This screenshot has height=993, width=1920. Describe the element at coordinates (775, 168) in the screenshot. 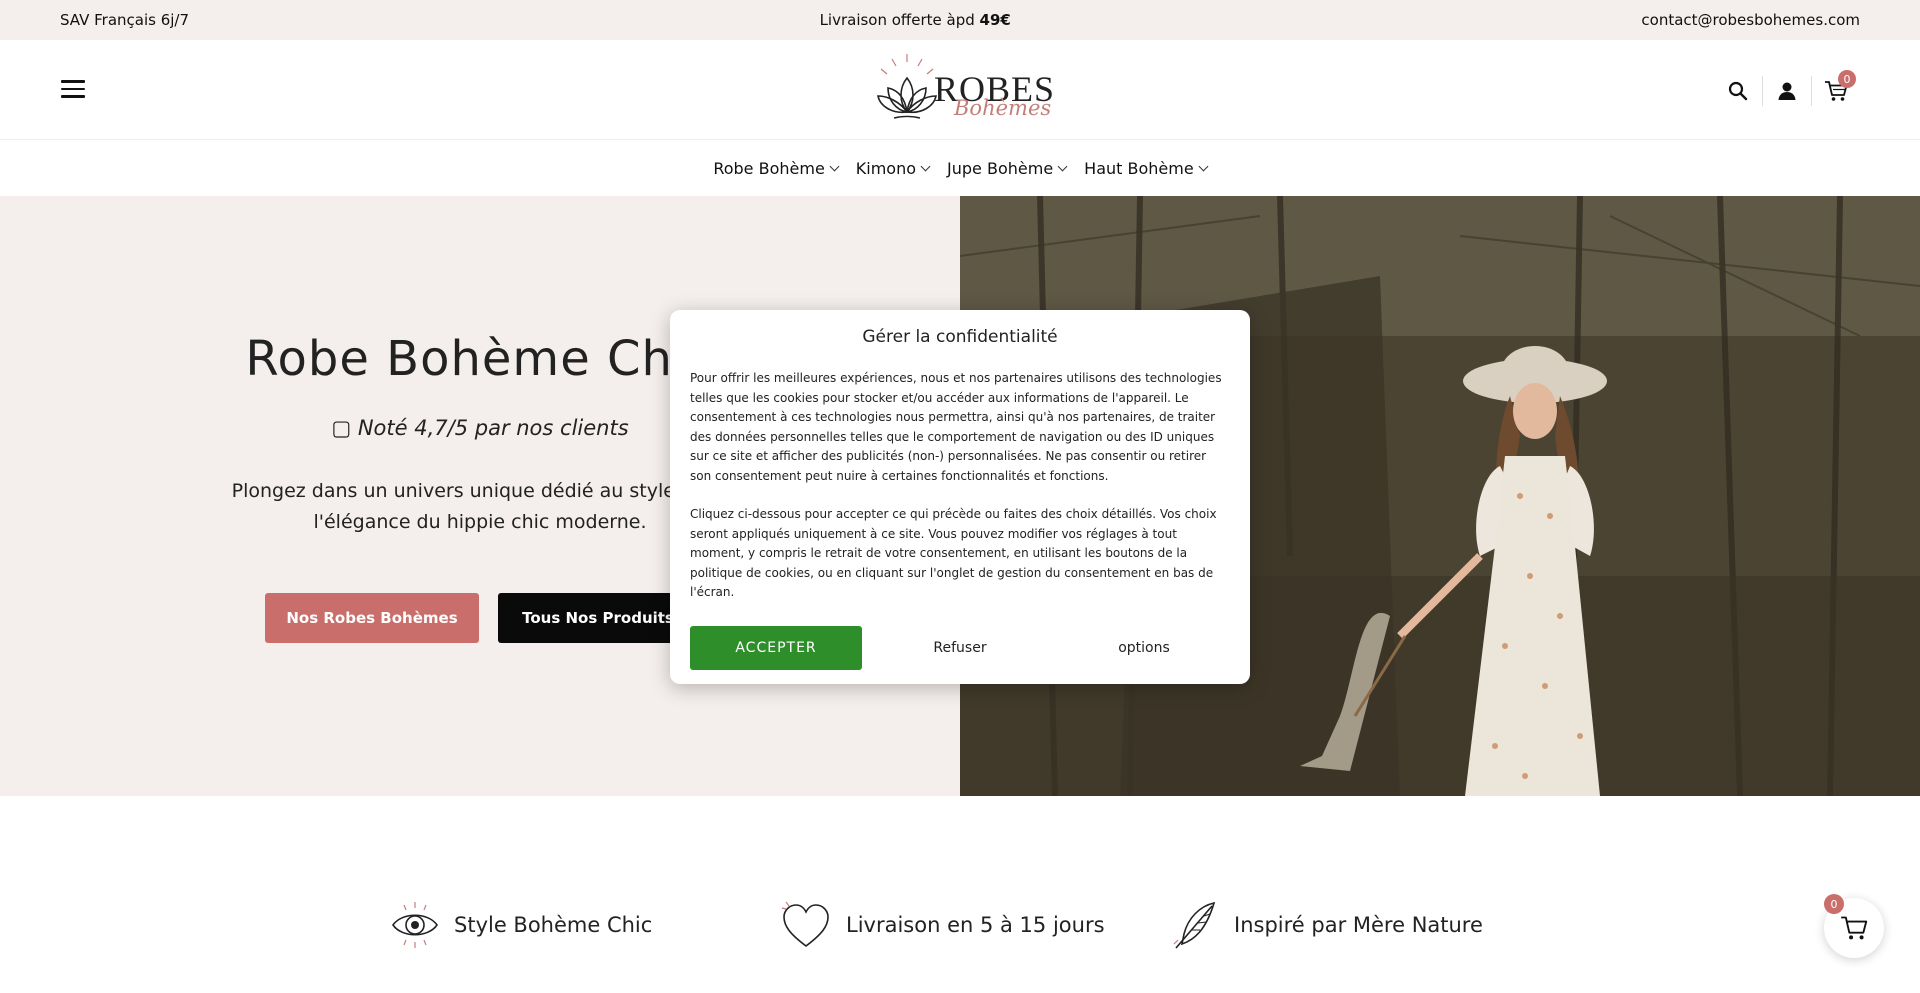

I see `nav-item-robe-boheme: Robe Bohème` at that location.